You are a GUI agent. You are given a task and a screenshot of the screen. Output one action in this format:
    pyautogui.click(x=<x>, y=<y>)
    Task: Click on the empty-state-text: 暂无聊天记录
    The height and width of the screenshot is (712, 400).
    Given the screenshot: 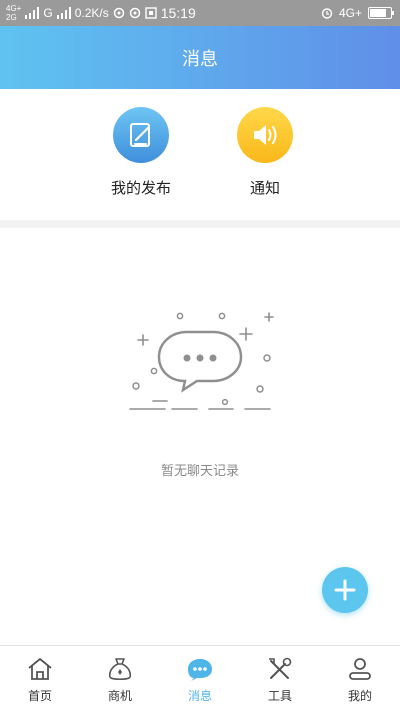 What is the action you would take?
    pyautogui.click(x=199, y=471)
    